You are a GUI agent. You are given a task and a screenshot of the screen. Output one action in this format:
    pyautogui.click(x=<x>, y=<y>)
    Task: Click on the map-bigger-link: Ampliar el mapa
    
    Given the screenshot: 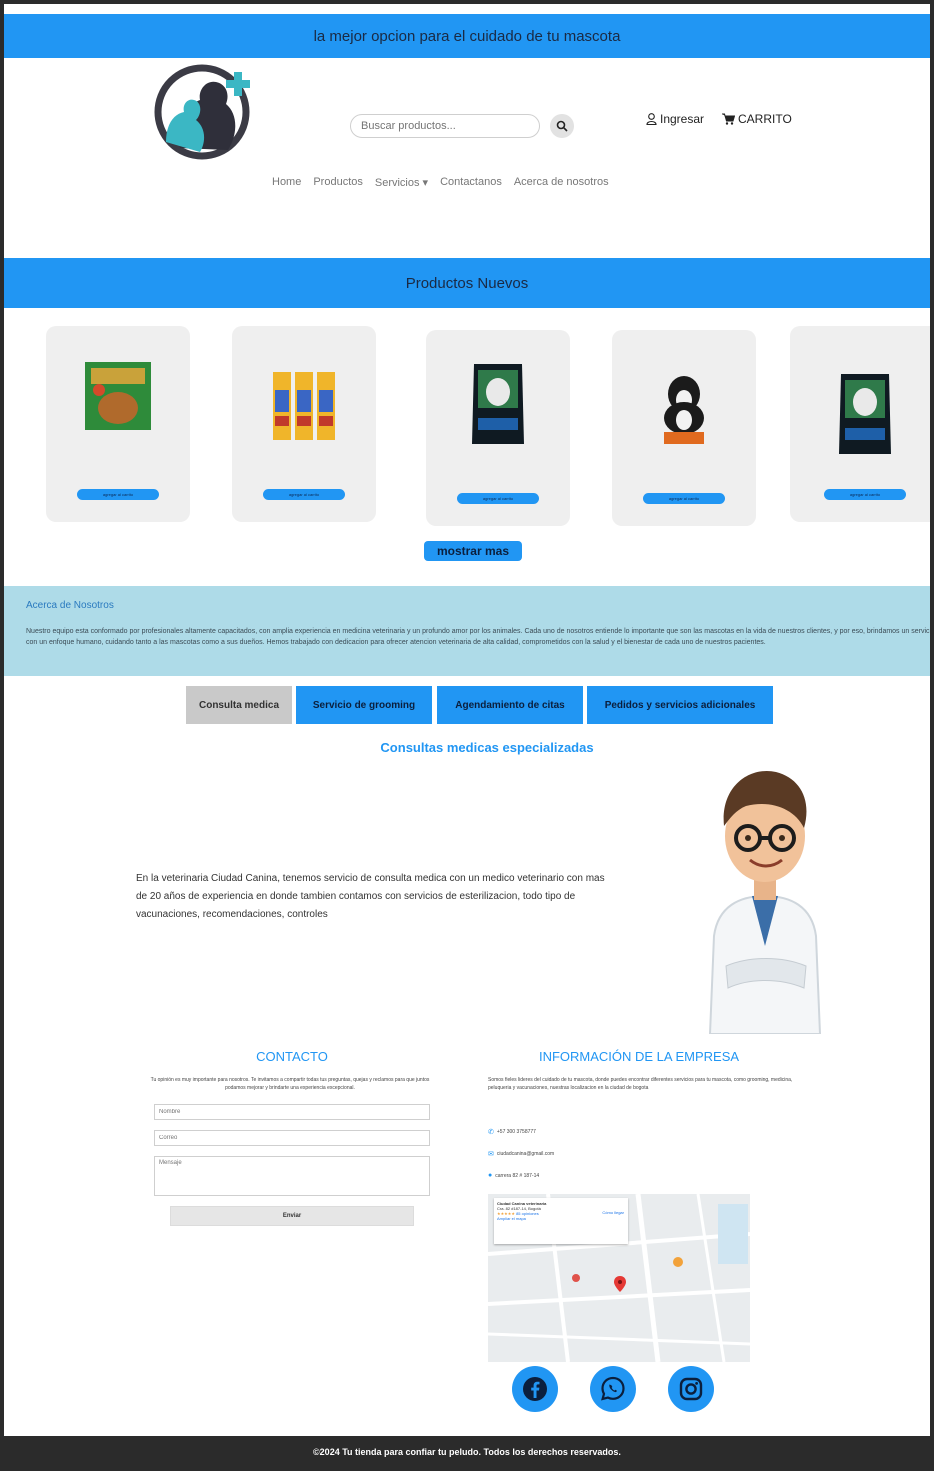 What is the action you would take?
    pyautogui.click(x=561, y=1218)
    